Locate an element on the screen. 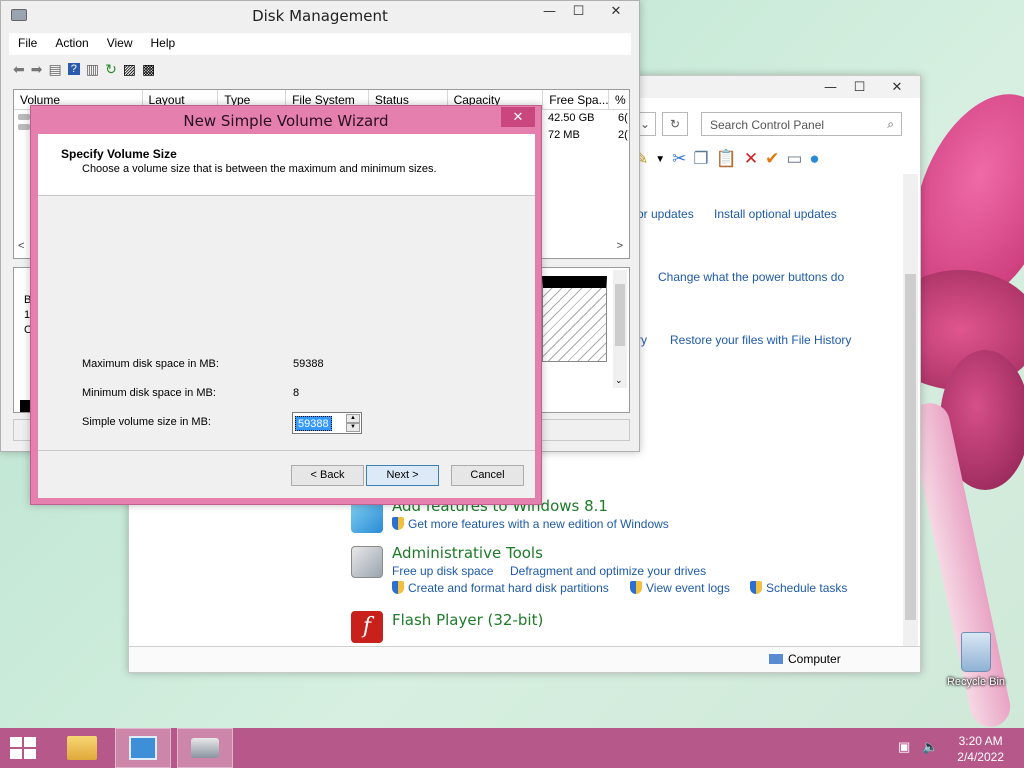  back-arrow-icon: ⬅ is located at coordinates (19, 69).